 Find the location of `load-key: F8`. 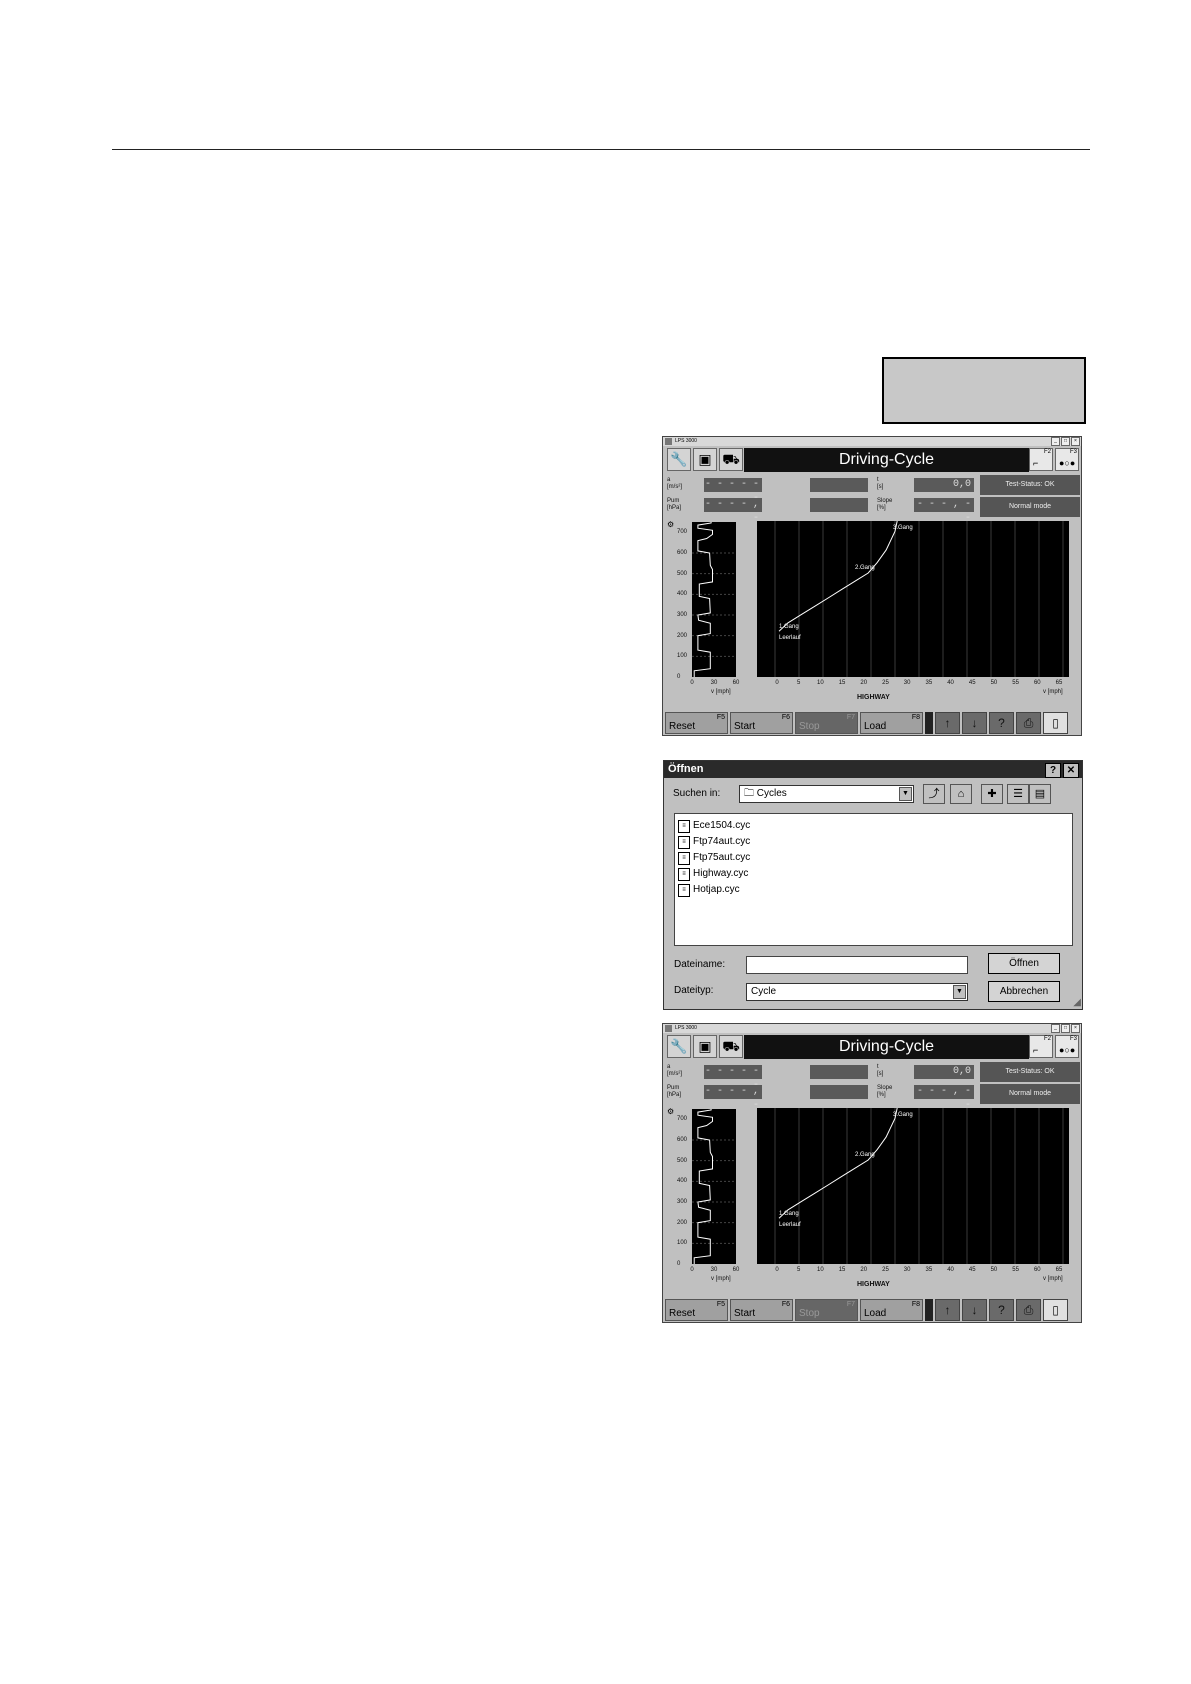

load-key: F8 is located at coordinates (915, 1304).